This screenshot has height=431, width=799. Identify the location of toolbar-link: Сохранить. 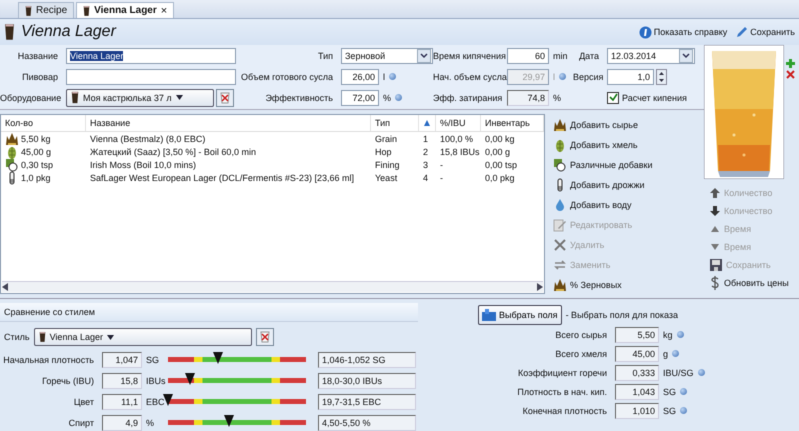
(765, 32).